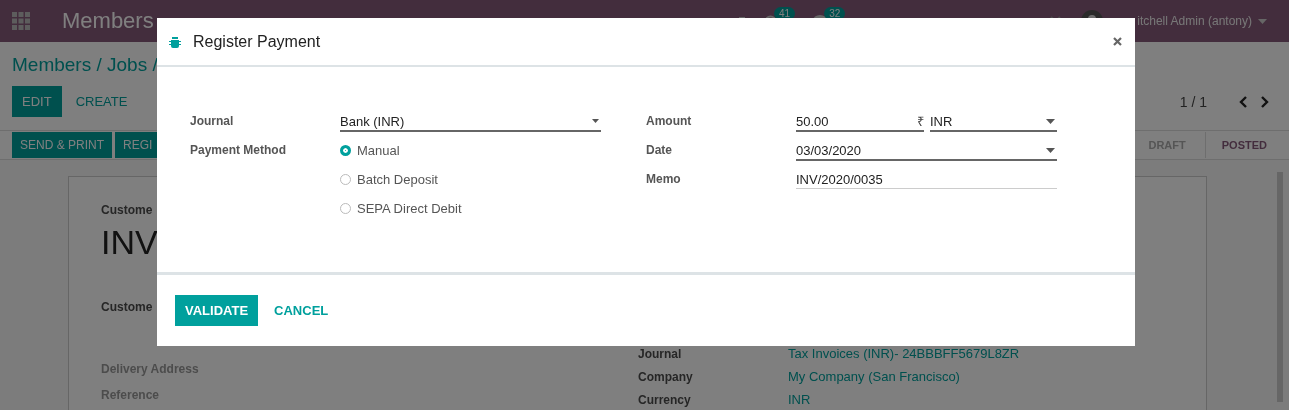 This screenshot has width=1289, height=410. Describe the element at coordinates (1243, 101) in the screenshot. I see `previous-icon` at that location.